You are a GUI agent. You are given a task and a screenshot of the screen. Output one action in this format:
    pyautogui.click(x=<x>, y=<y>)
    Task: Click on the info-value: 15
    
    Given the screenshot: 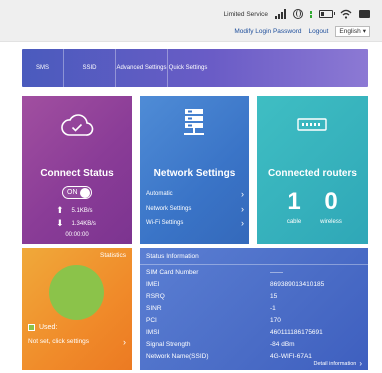 What is the action you would take?
    pyautogui.click(x=274, y=296)
    